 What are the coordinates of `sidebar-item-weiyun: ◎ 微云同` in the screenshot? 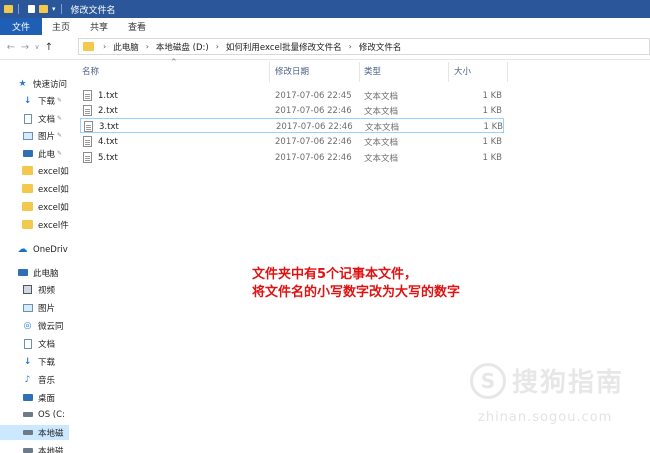 It's located at (34, 325).